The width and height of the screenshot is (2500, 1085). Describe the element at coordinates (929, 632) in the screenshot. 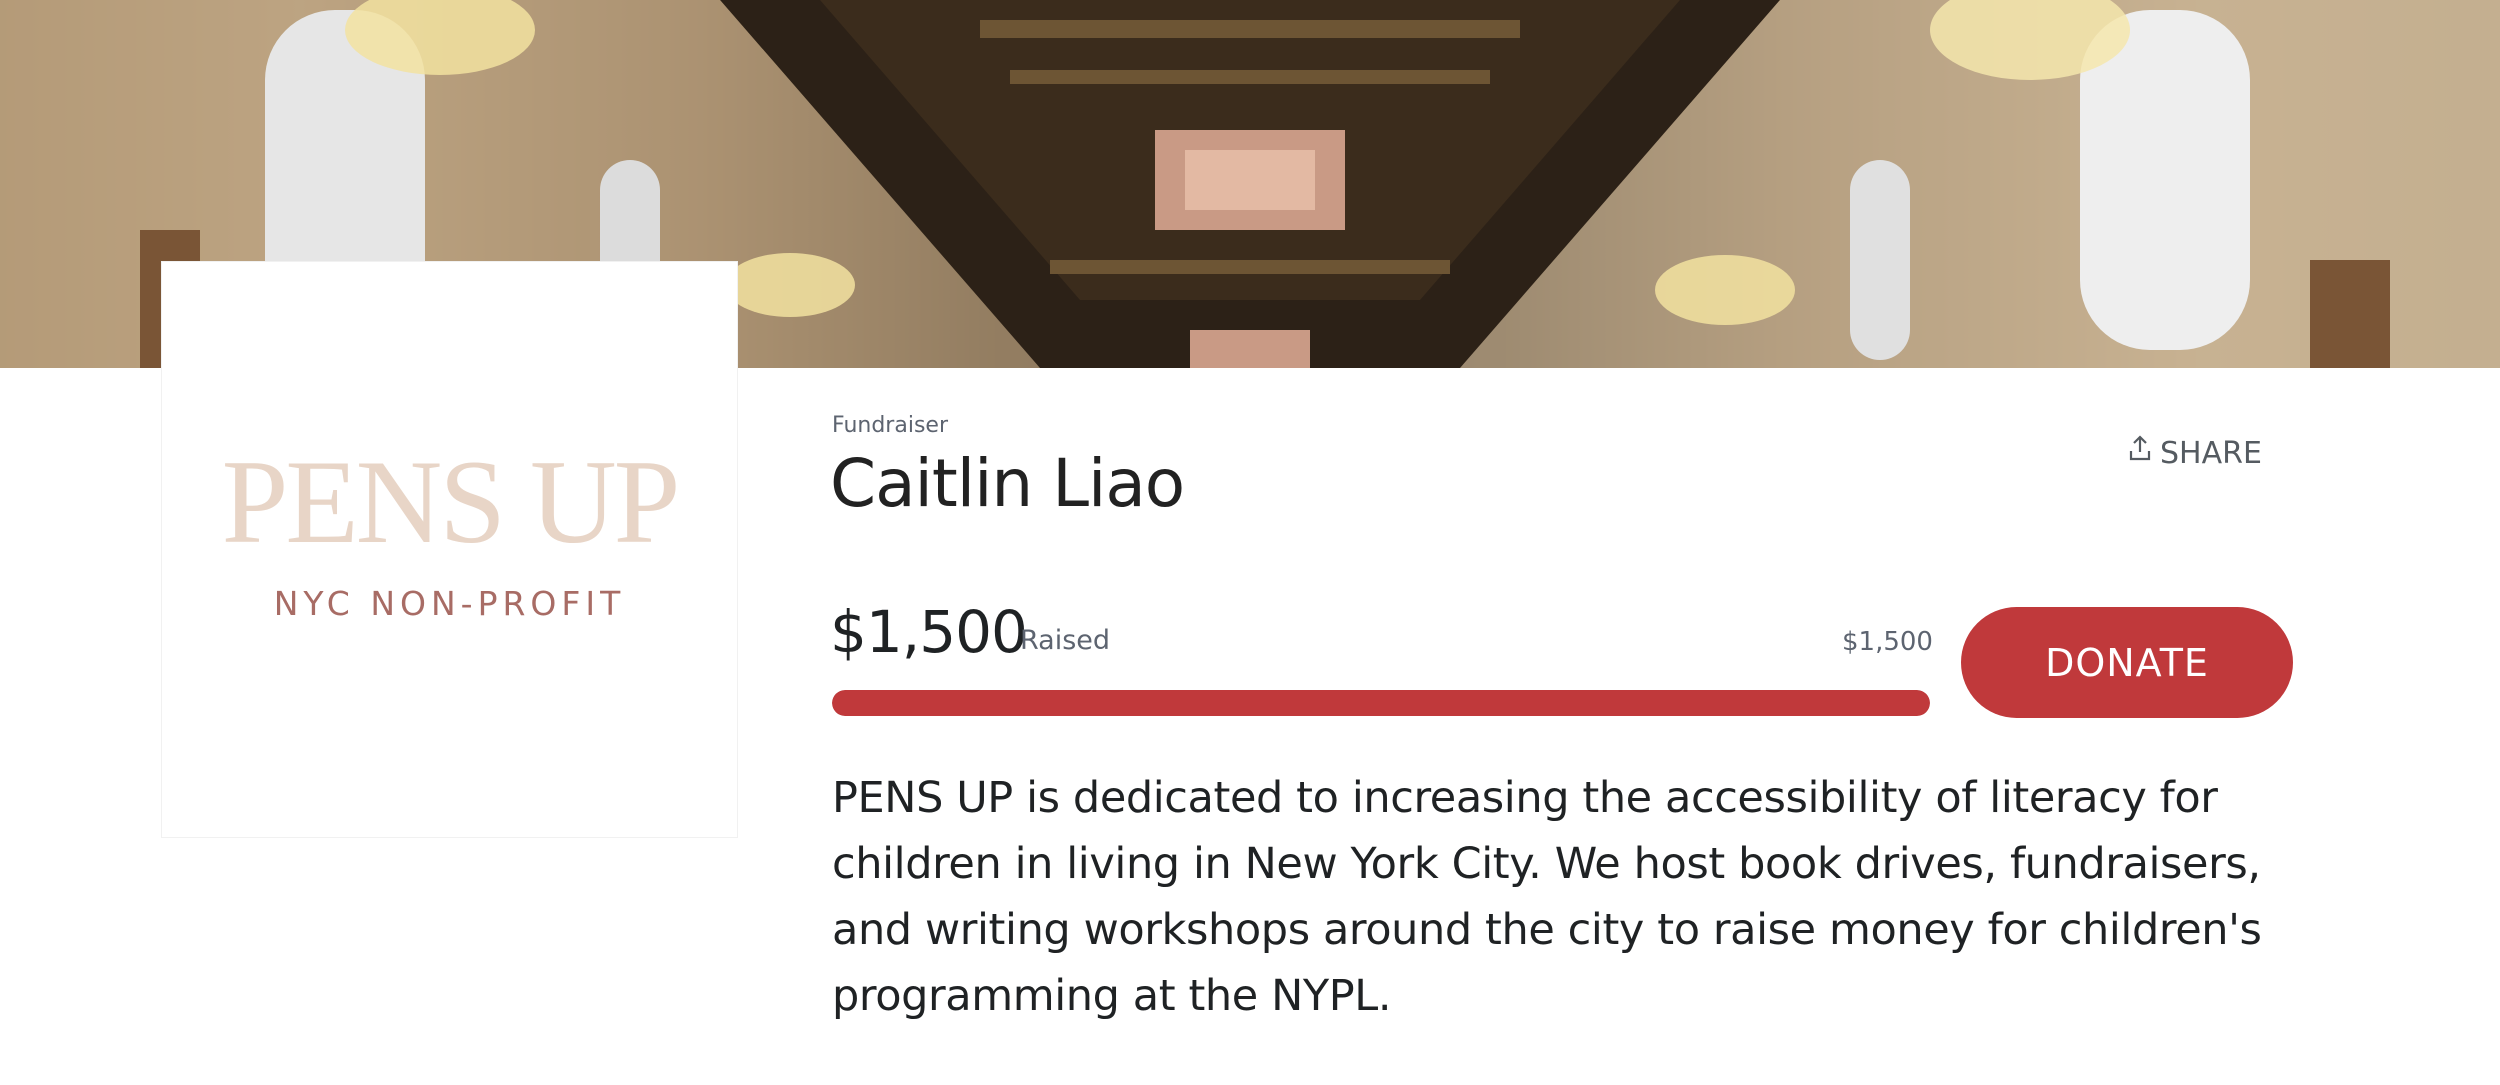

I see `raised-amount: $1,500` at that location.